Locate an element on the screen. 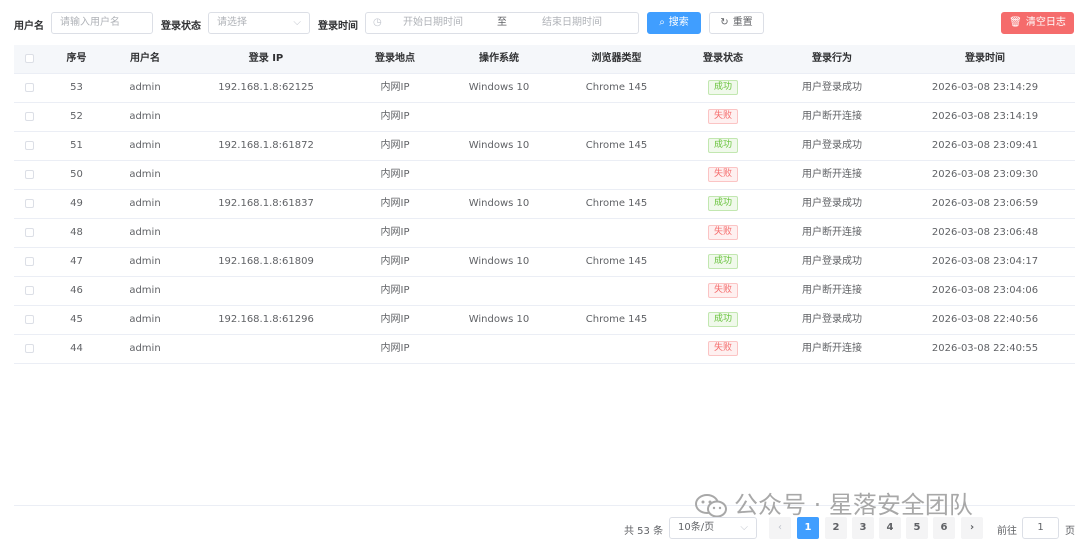 The image size is (1080, 550). chevron-down-icon: ⌵ is located at coordinates (297, 22).